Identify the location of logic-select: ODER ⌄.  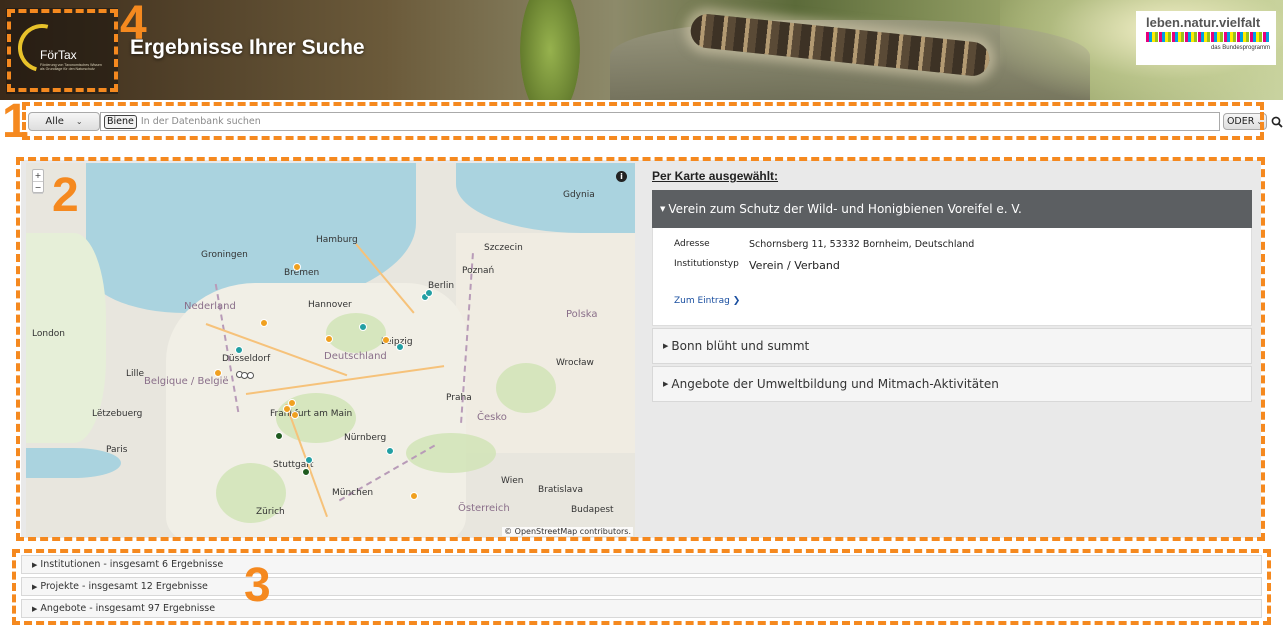
(1245, 121).